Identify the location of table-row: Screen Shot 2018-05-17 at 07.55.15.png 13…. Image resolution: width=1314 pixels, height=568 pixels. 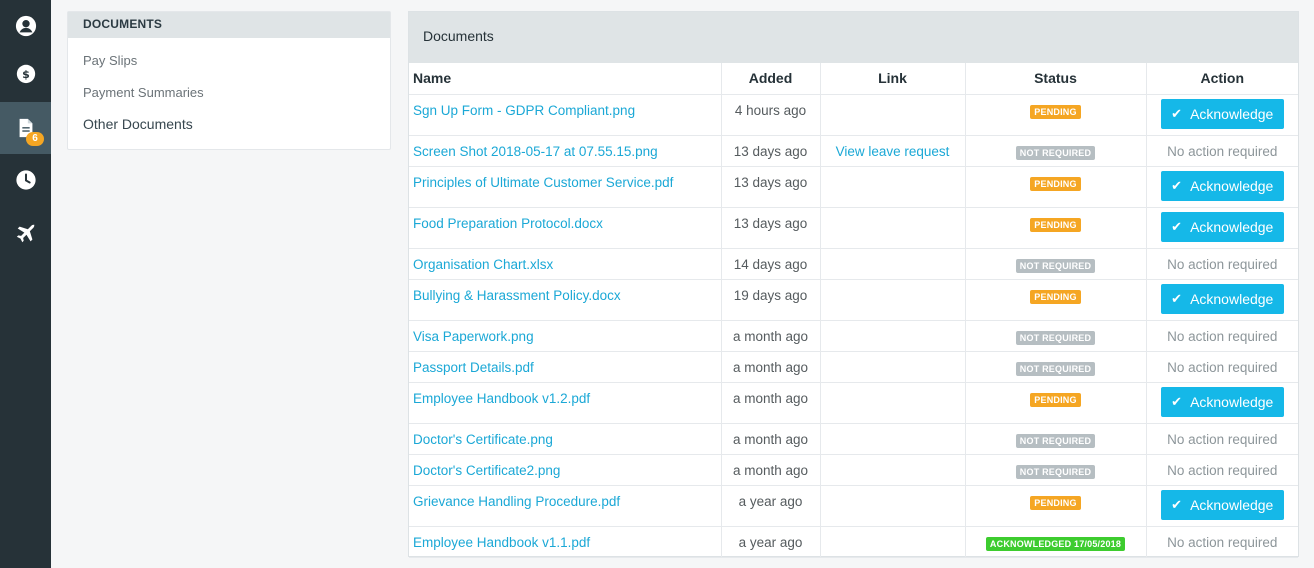
(853, 151).